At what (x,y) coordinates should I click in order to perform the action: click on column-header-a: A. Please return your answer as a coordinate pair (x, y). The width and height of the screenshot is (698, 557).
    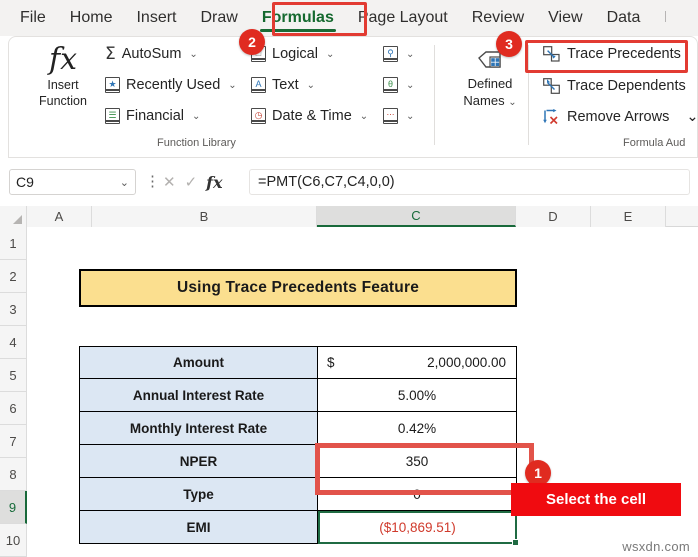
    Looking at the image, I should click on (59, 216).